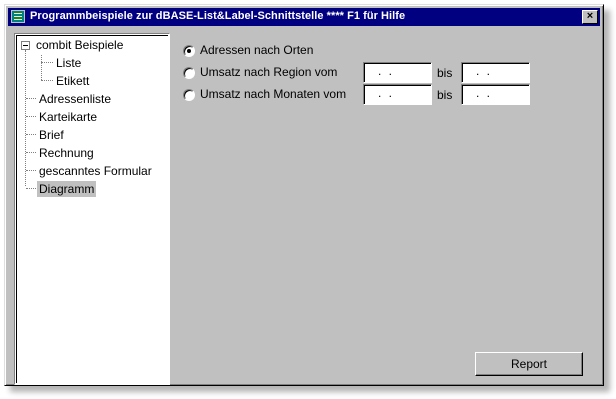 Image resolution: width=616 pixels, height=399 pixels. Describe the element at coordinates (25, 45) in the screenshot. I see `tree-collapse-icon` at that location.